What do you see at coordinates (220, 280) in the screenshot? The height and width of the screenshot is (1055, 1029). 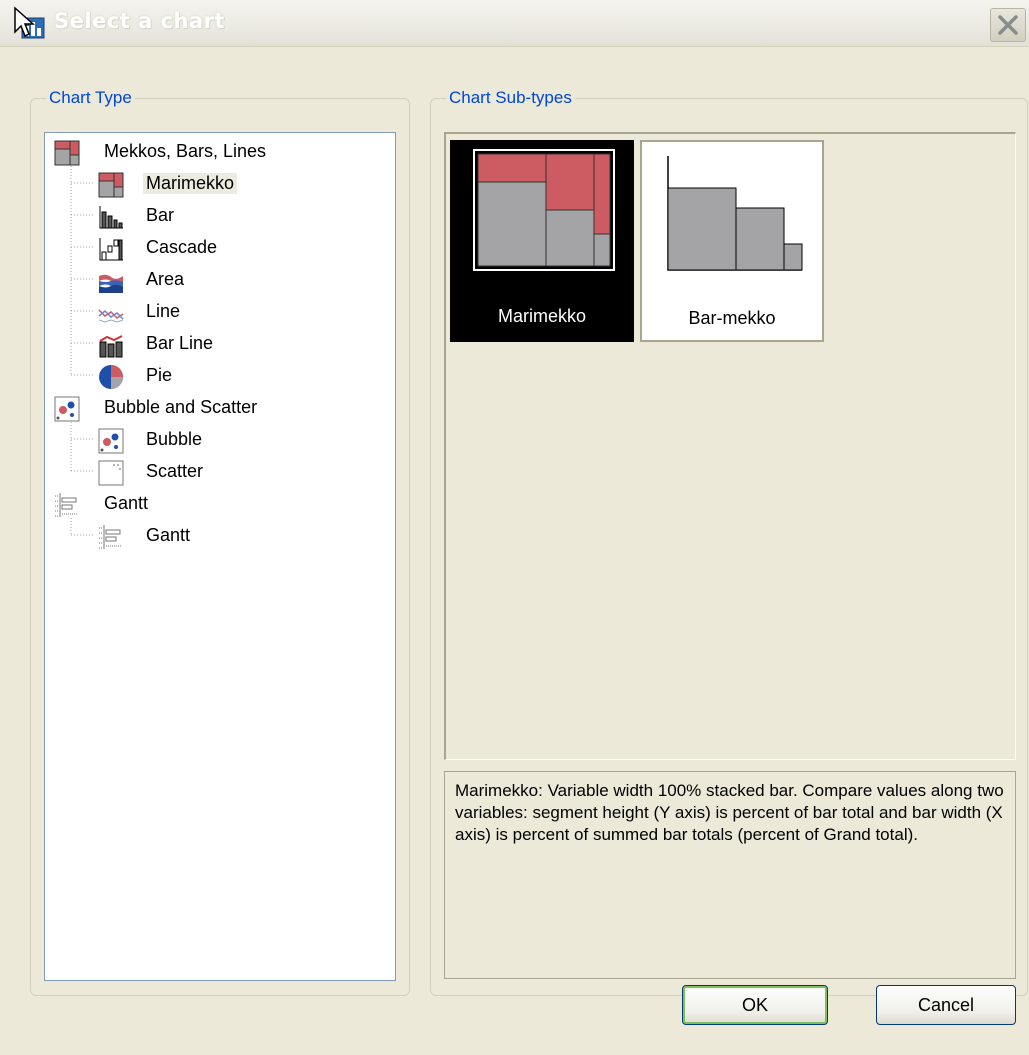 I see `tree-item-area: Area` at bounding box center [220, 280].